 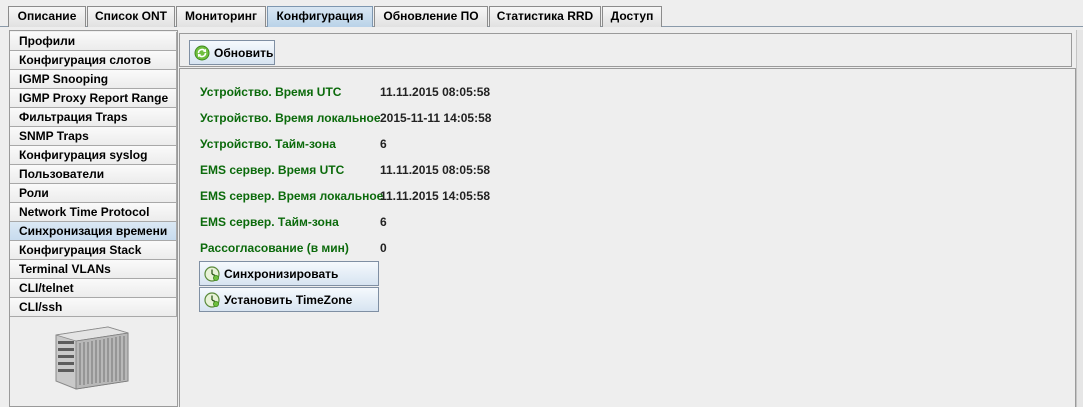 What do you see at coordinates (274, 248) in the screenshot?
I see `time-mismatch-label: Рассогласование (в мин)` at bounding box center [274, 248].